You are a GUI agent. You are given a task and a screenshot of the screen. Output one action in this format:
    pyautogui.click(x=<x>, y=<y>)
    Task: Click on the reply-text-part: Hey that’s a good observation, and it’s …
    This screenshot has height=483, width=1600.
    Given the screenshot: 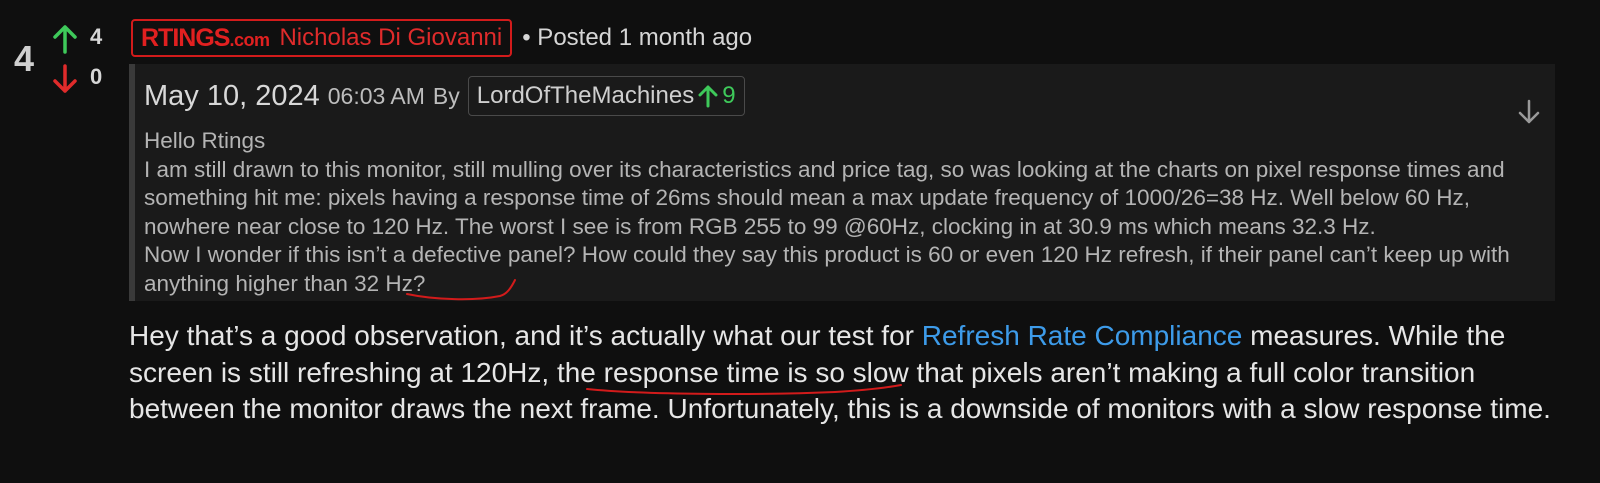 What is the action you would take?
    pyautogui.click(x=525, y=335)
    